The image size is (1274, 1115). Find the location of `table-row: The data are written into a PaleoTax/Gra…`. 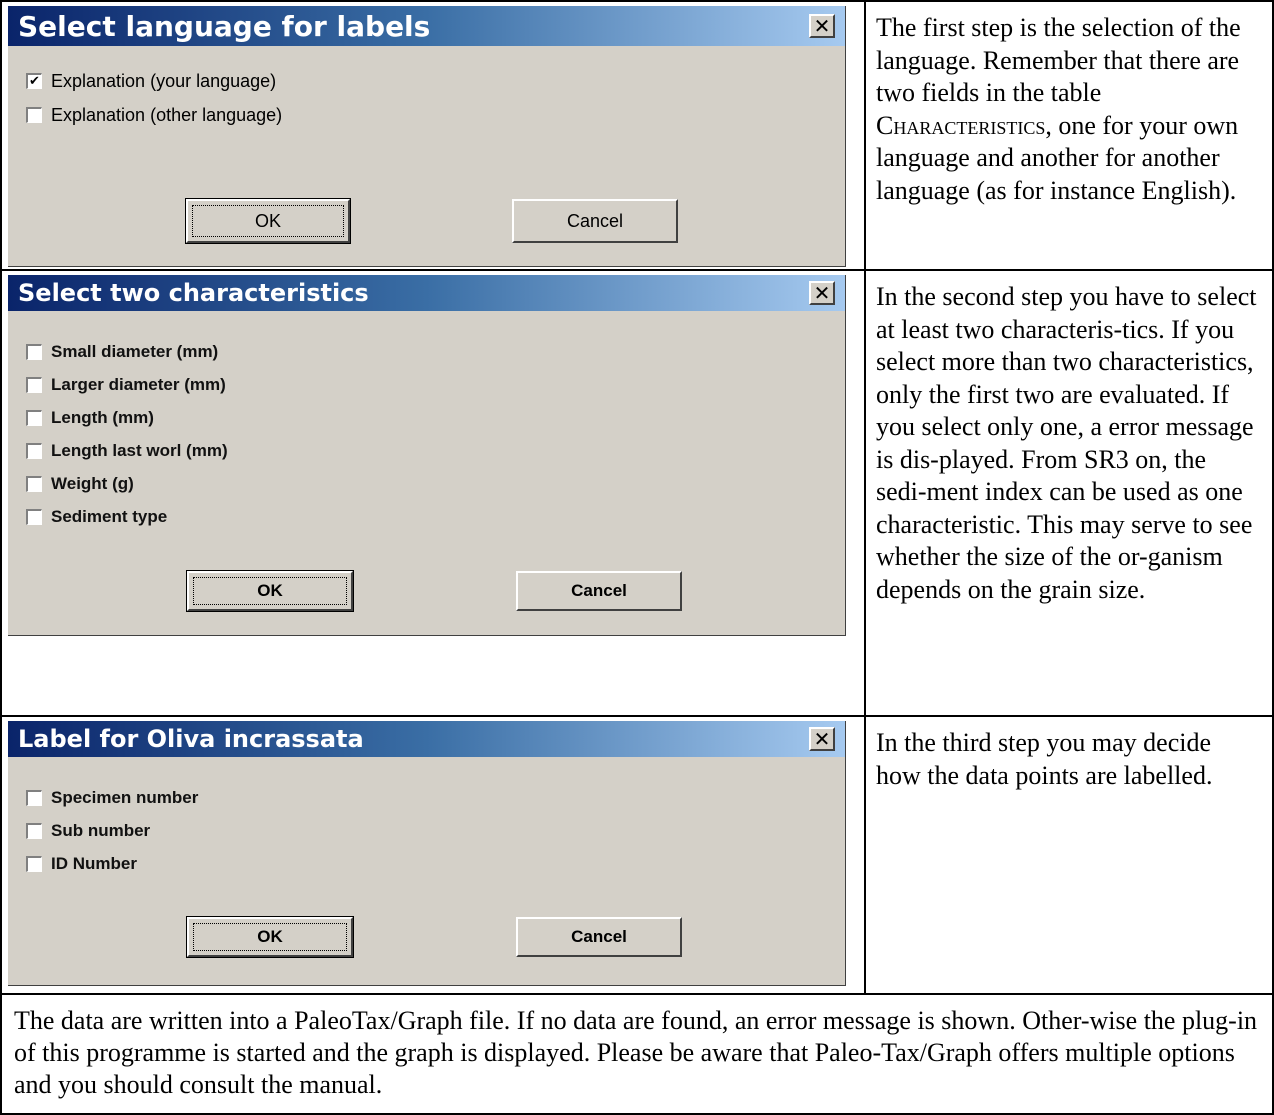

table-row: The data are written into a PaleoTax/Gra… is located at coordinates (637, 1054).